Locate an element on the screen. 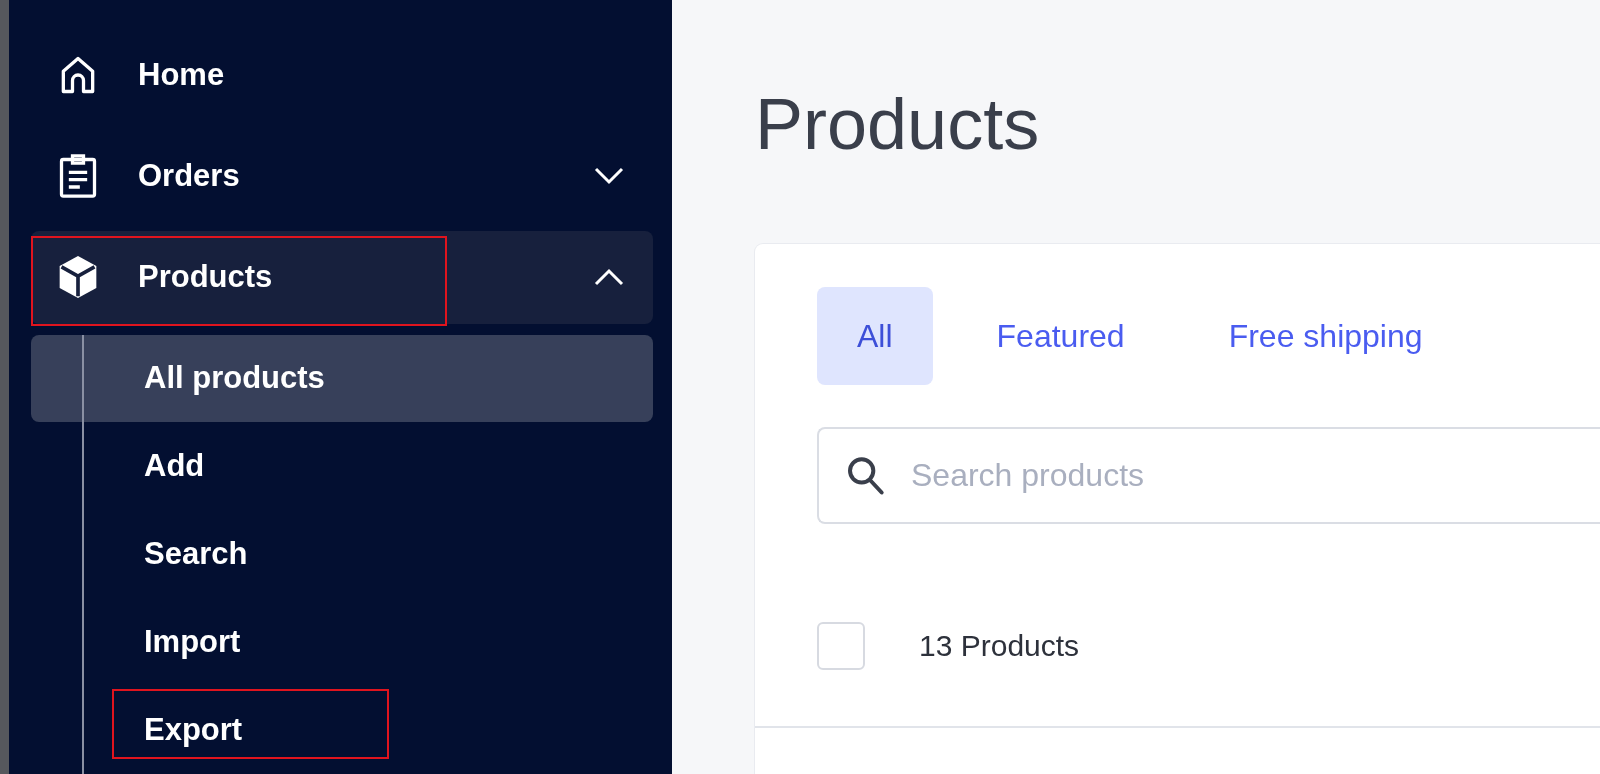 The height and width of the screenshot is (774, 1600). nav-item: Home is located at coordinates (342, 75).